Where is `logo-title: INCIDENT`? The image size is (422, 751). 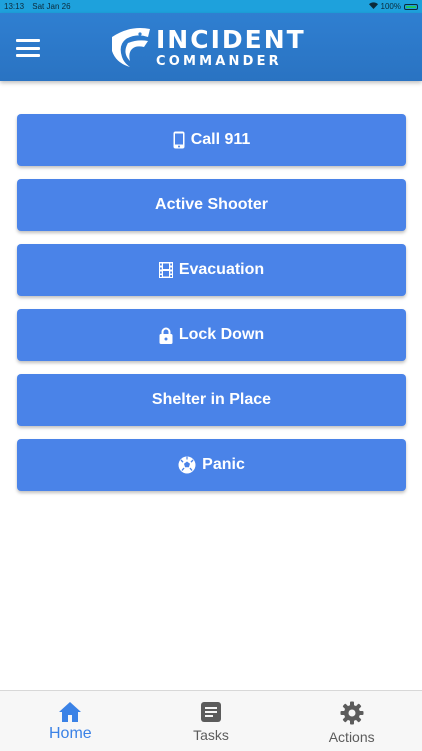
logo-title: INCIDENT is located at coordinates (231, 39).